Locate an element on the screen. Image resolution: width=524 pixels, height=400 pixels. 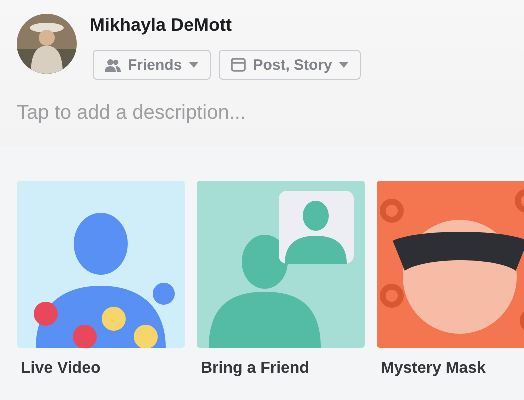
audience-button: Friends is located at coordinates (152, 65).